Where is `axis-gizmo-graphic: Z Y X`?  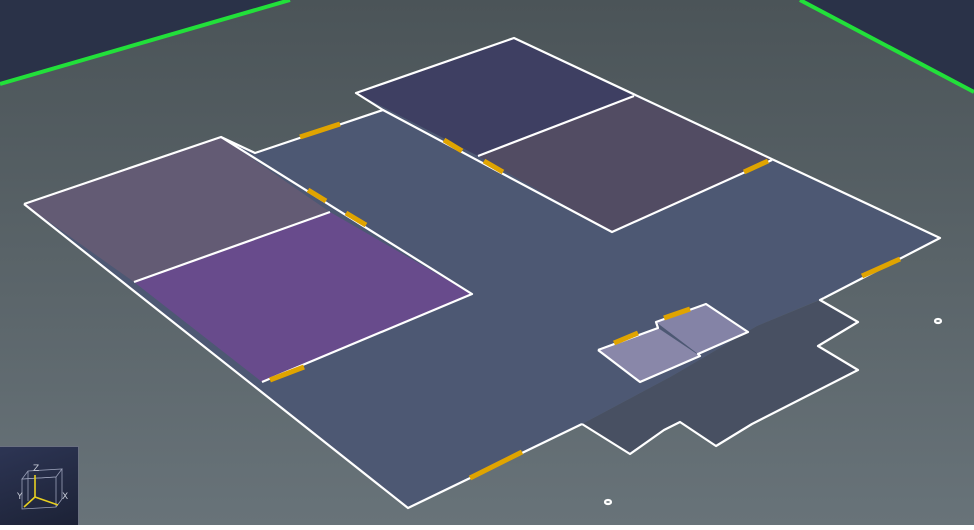
axis-gizmo-graphic: Z Y X is located at coordinates (42, 487).